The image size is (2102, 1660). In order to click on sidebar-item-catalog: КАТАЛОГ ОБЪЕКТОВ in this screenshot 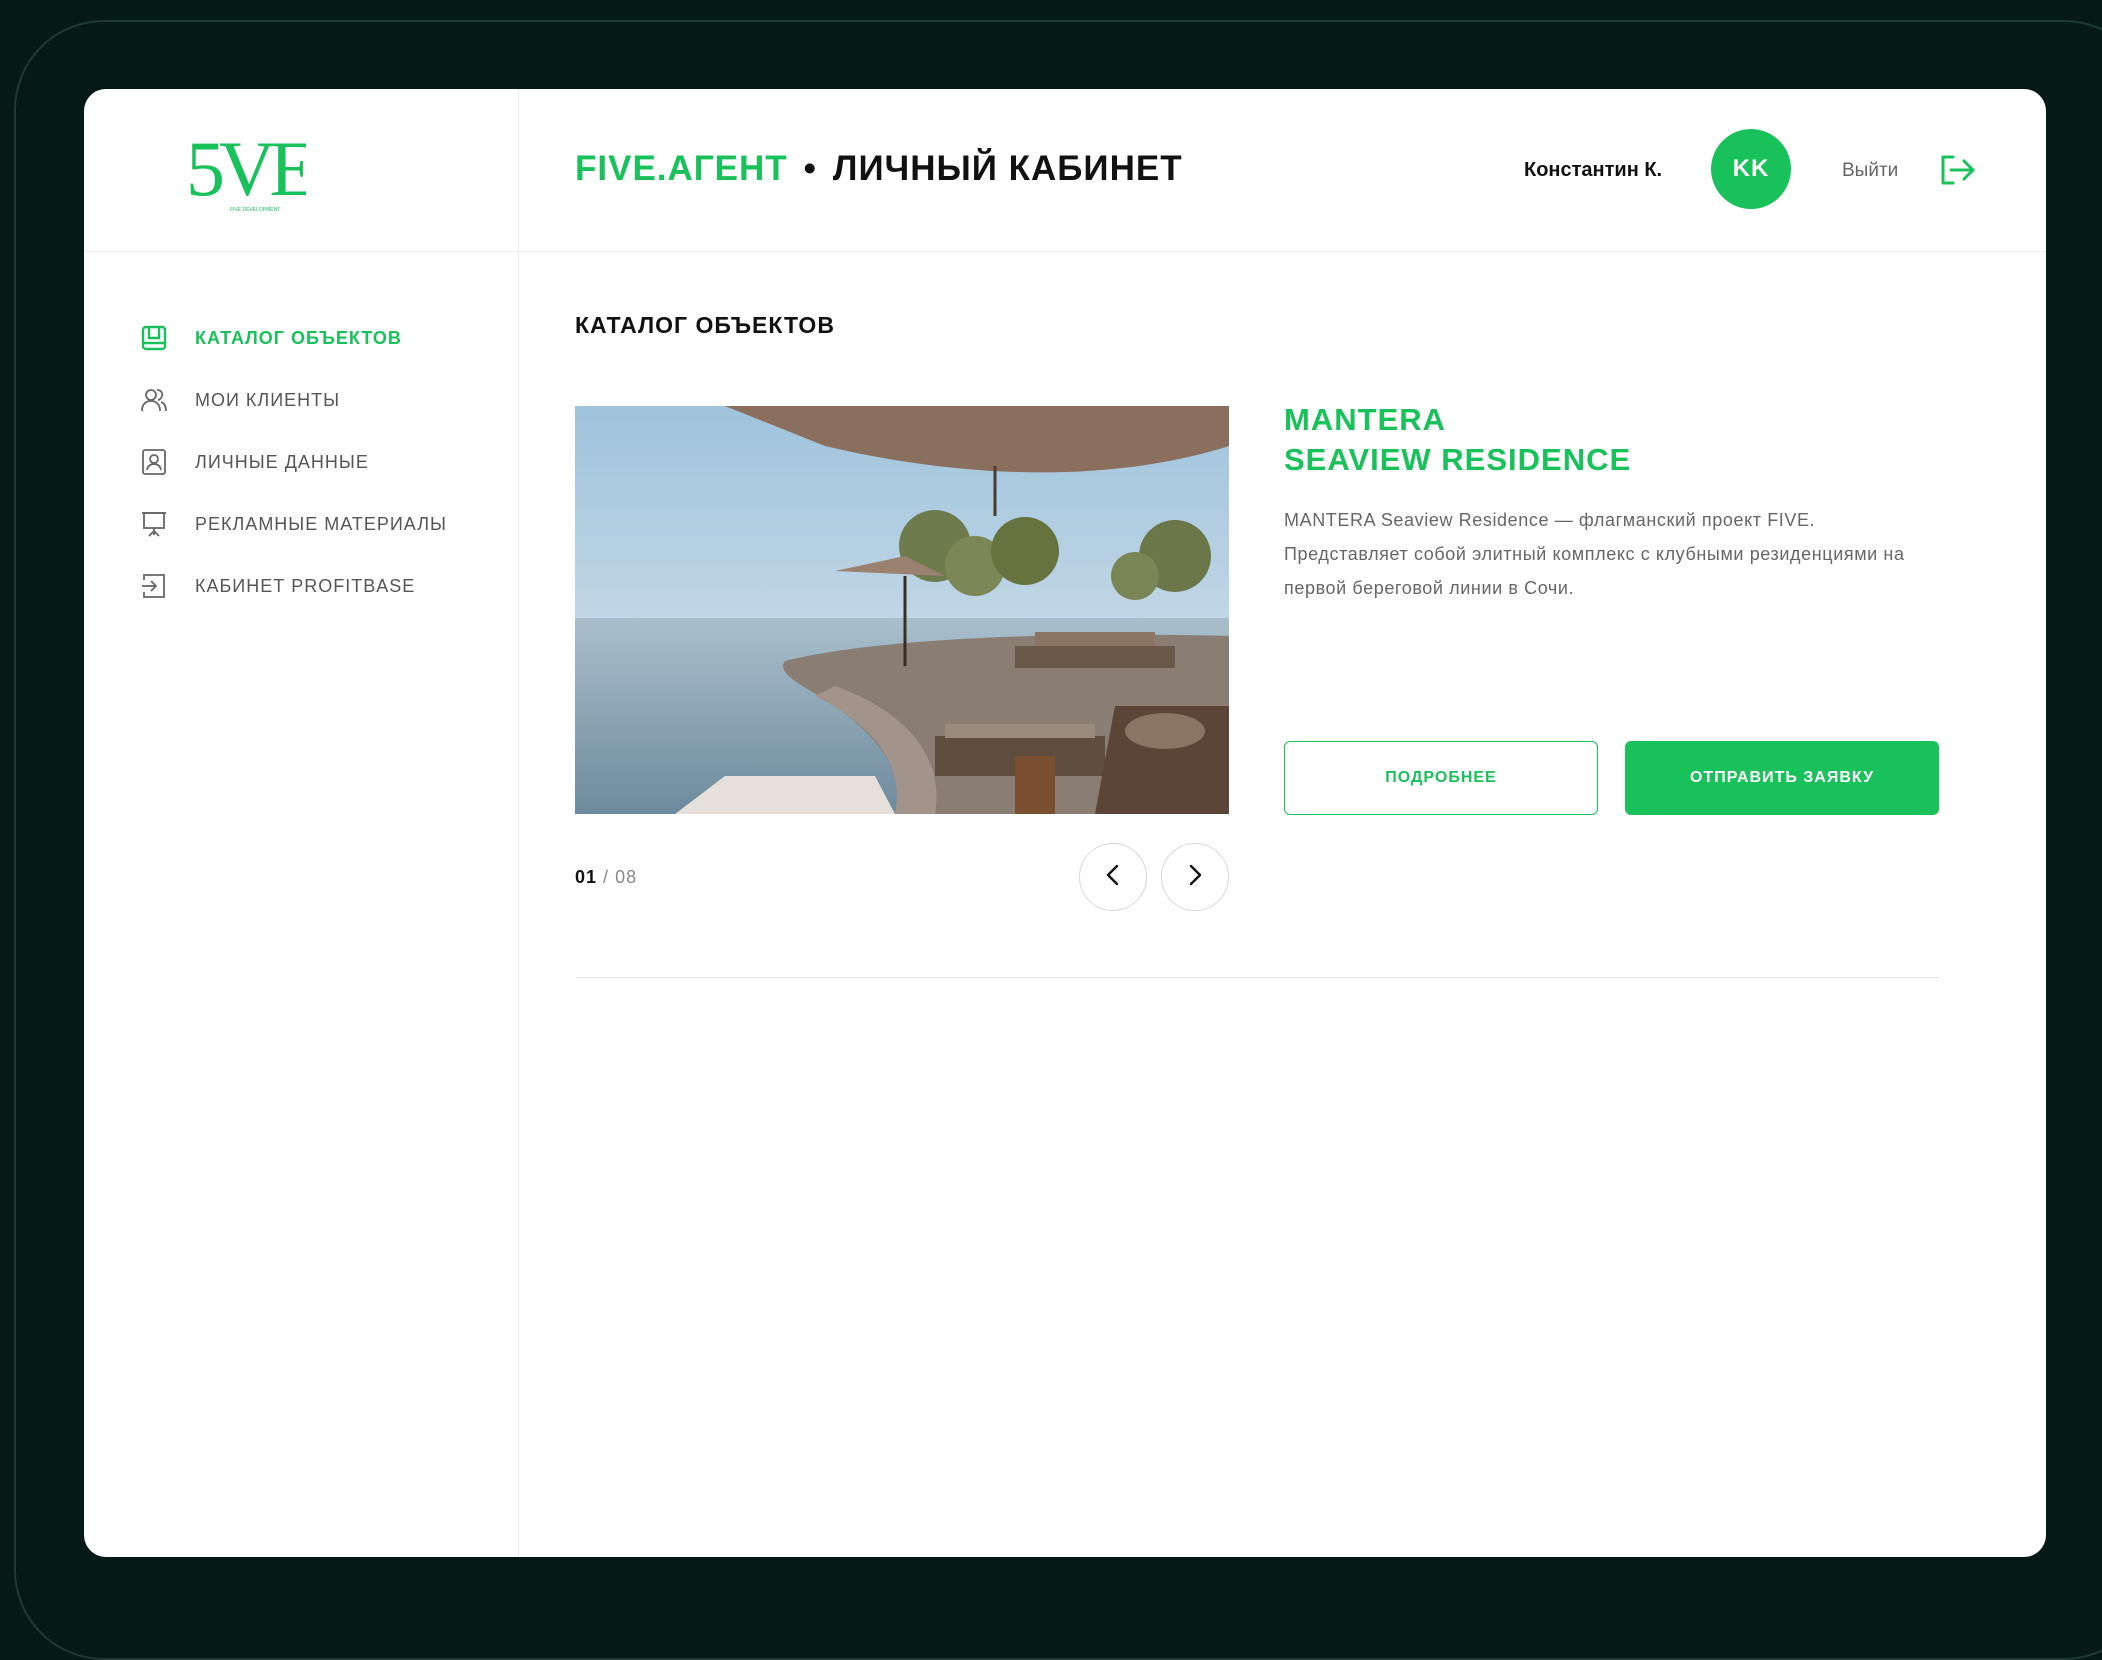, I will do `click(293, 338)`.